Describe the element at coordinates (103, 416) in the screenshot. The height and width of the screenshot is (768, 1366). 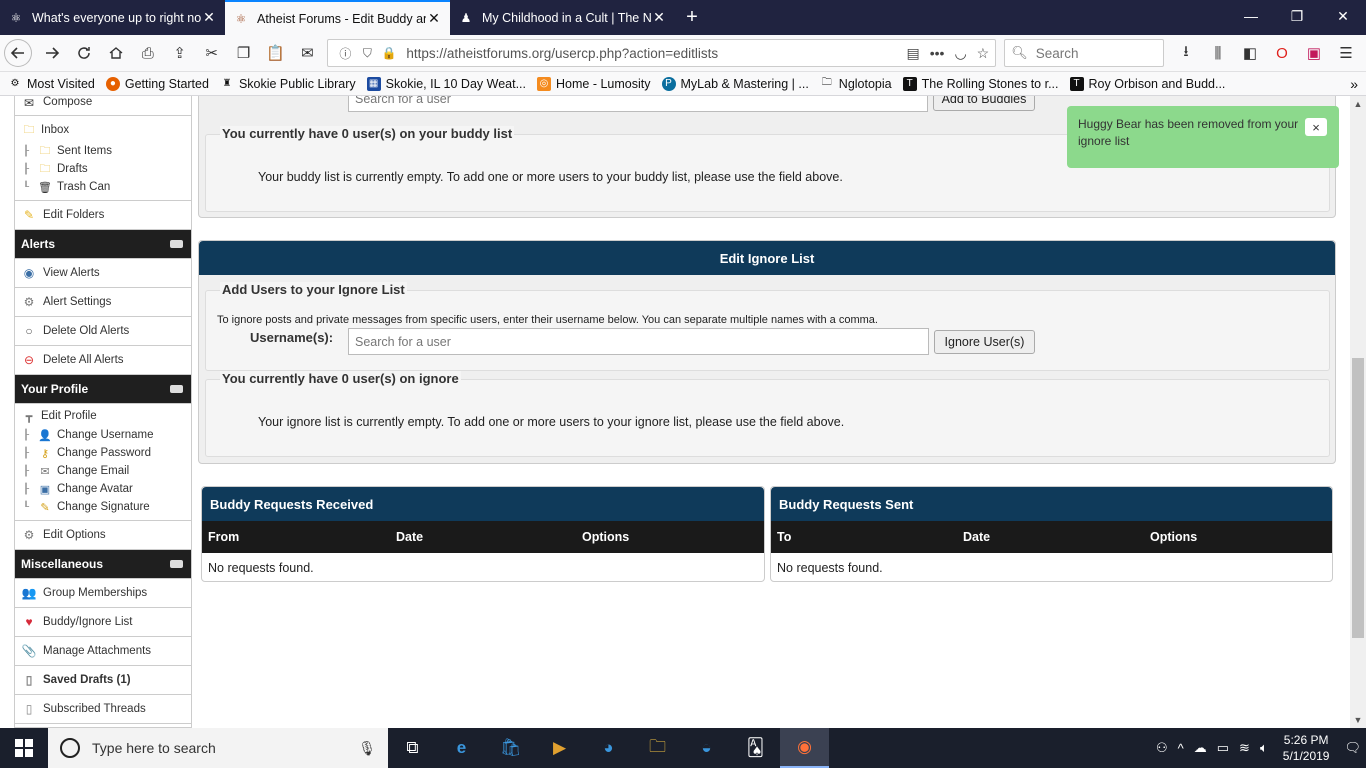
I see `sidebar-item-edit-profile: ┳ Edit Profile` at that location.